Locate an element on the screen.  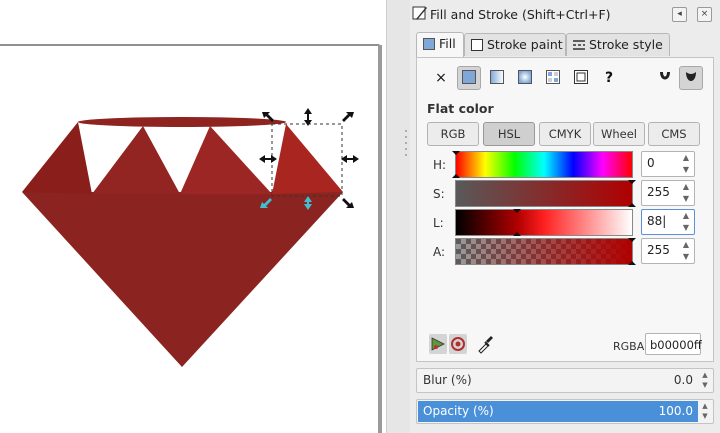
hue-value: 0 is located at coordinates (651, 163).